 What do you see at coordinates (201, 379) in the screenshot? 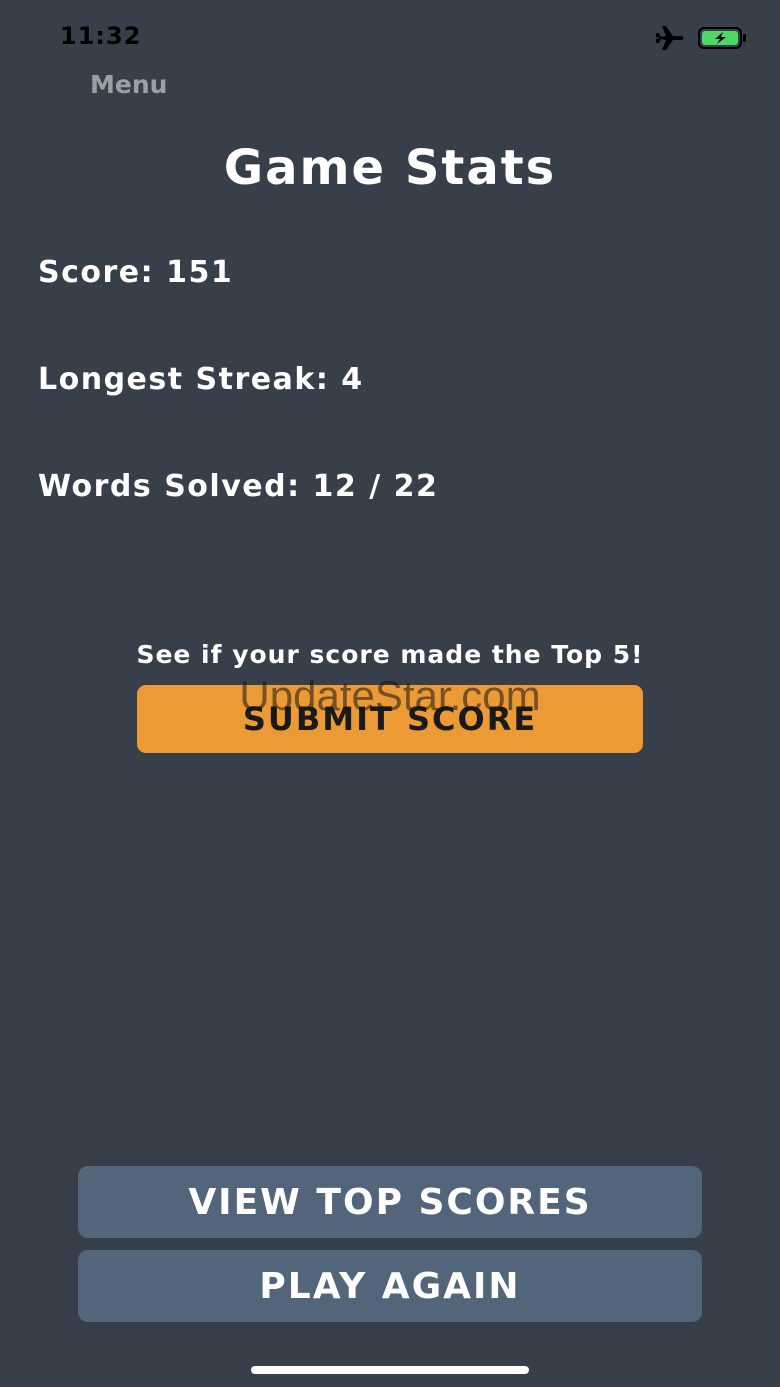
I see `longest-streak-stat: Longest Streak: 4` at bounding box center [201, 379].